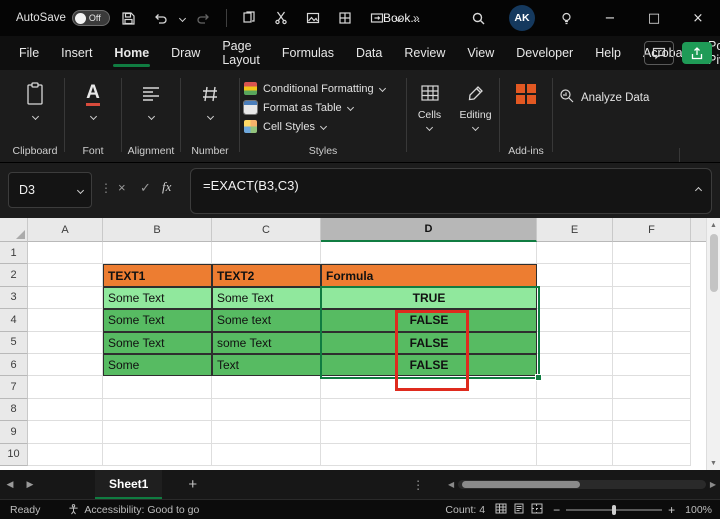 This screenshot has width=720, height=519. I want to click on cell-C10, so click(266, 454).